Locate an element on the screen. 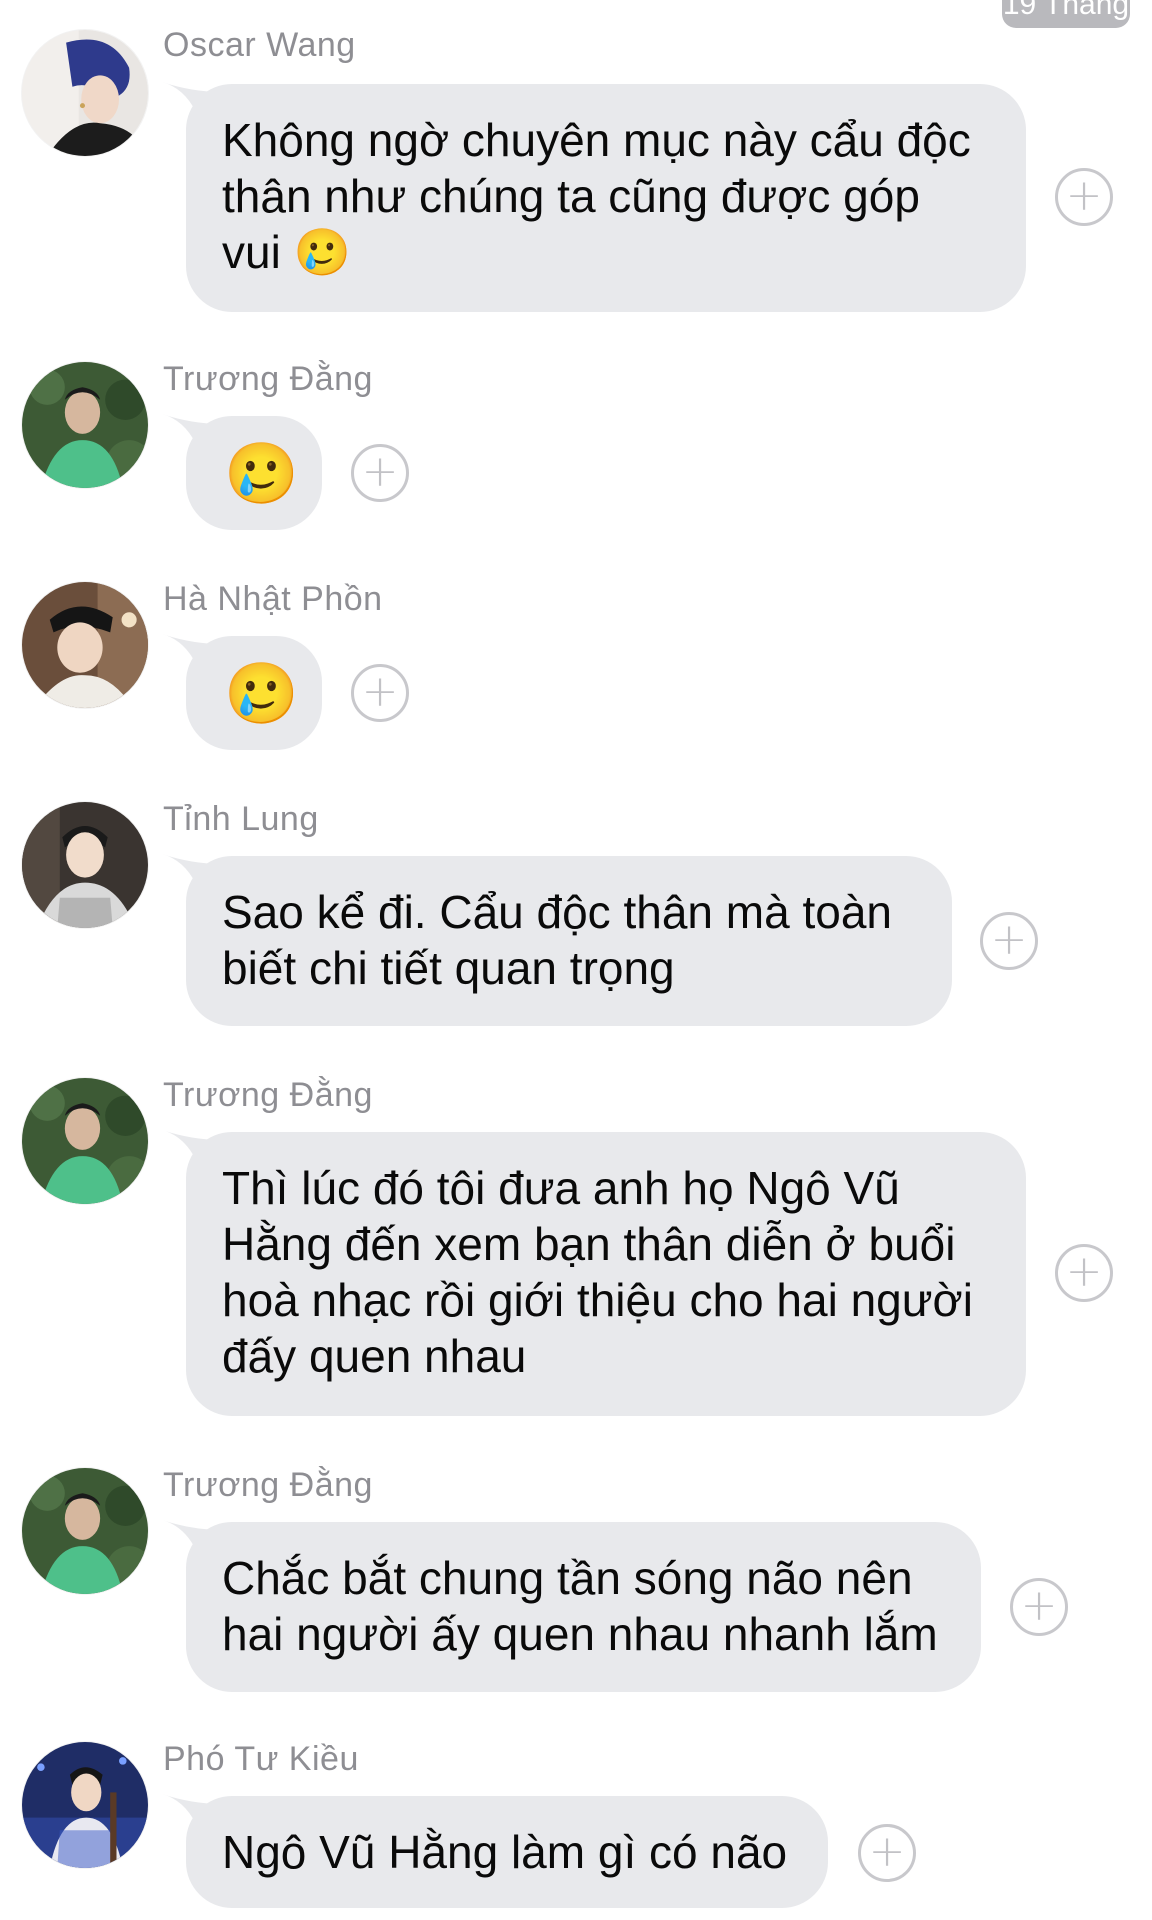  sender-name: Oscar Wang is located at coordinates (259, 45).